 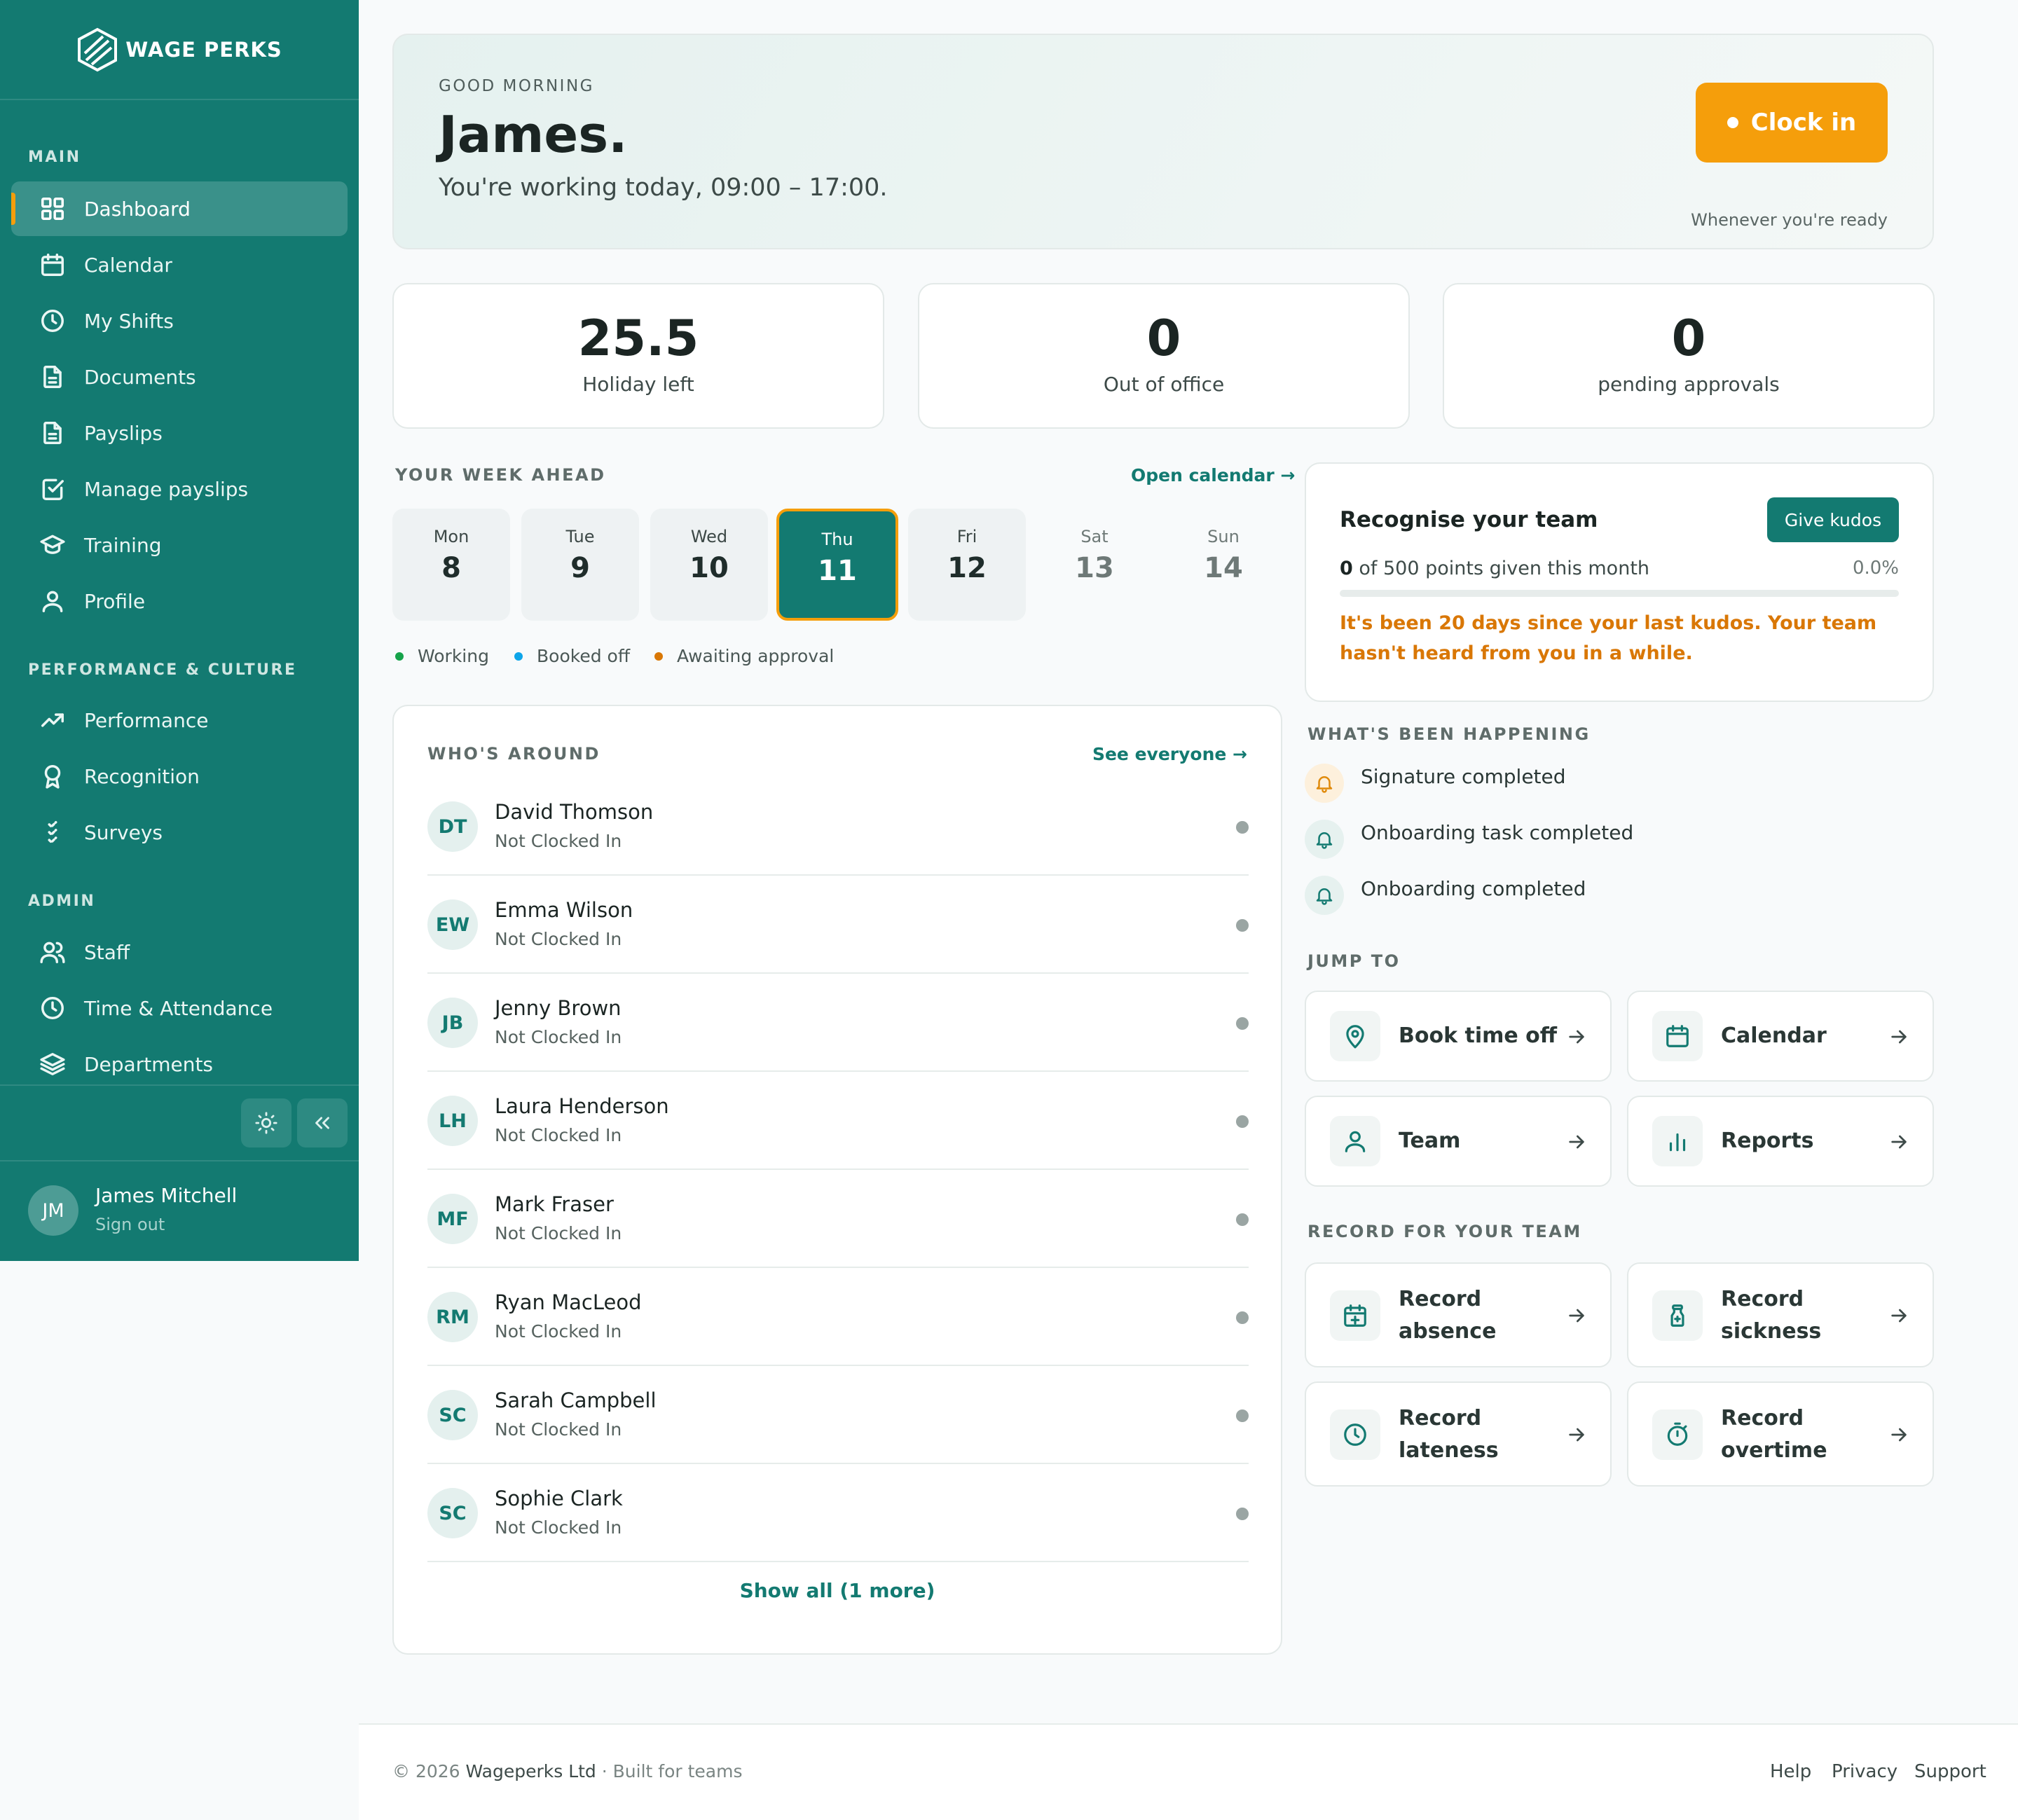 What do you see at coordinates (1790, 1771) in the screenshot?
I see `help-link: Help` at bounding box center [1790, 1771].